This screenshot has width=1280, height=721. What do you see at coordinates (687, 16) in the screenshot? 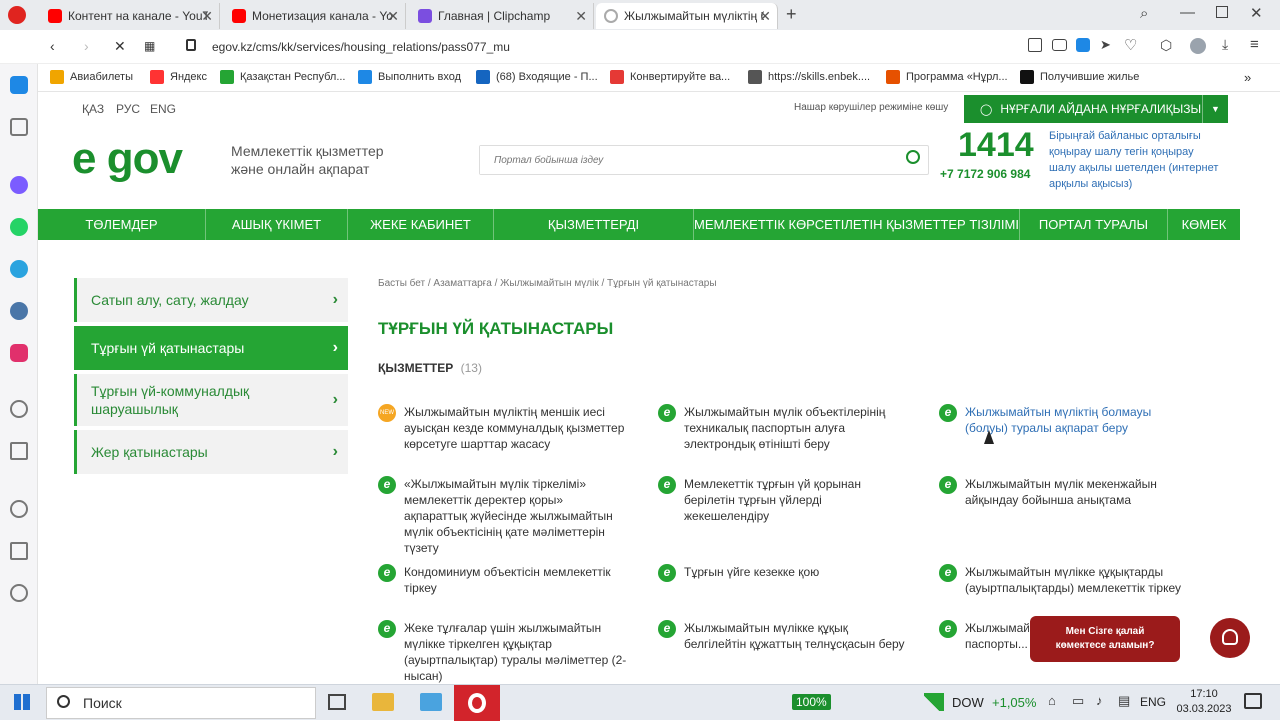
I see `tab-egov-active: Жылжымайтын мүліктің б ✕` at bounding box center [687, 16].